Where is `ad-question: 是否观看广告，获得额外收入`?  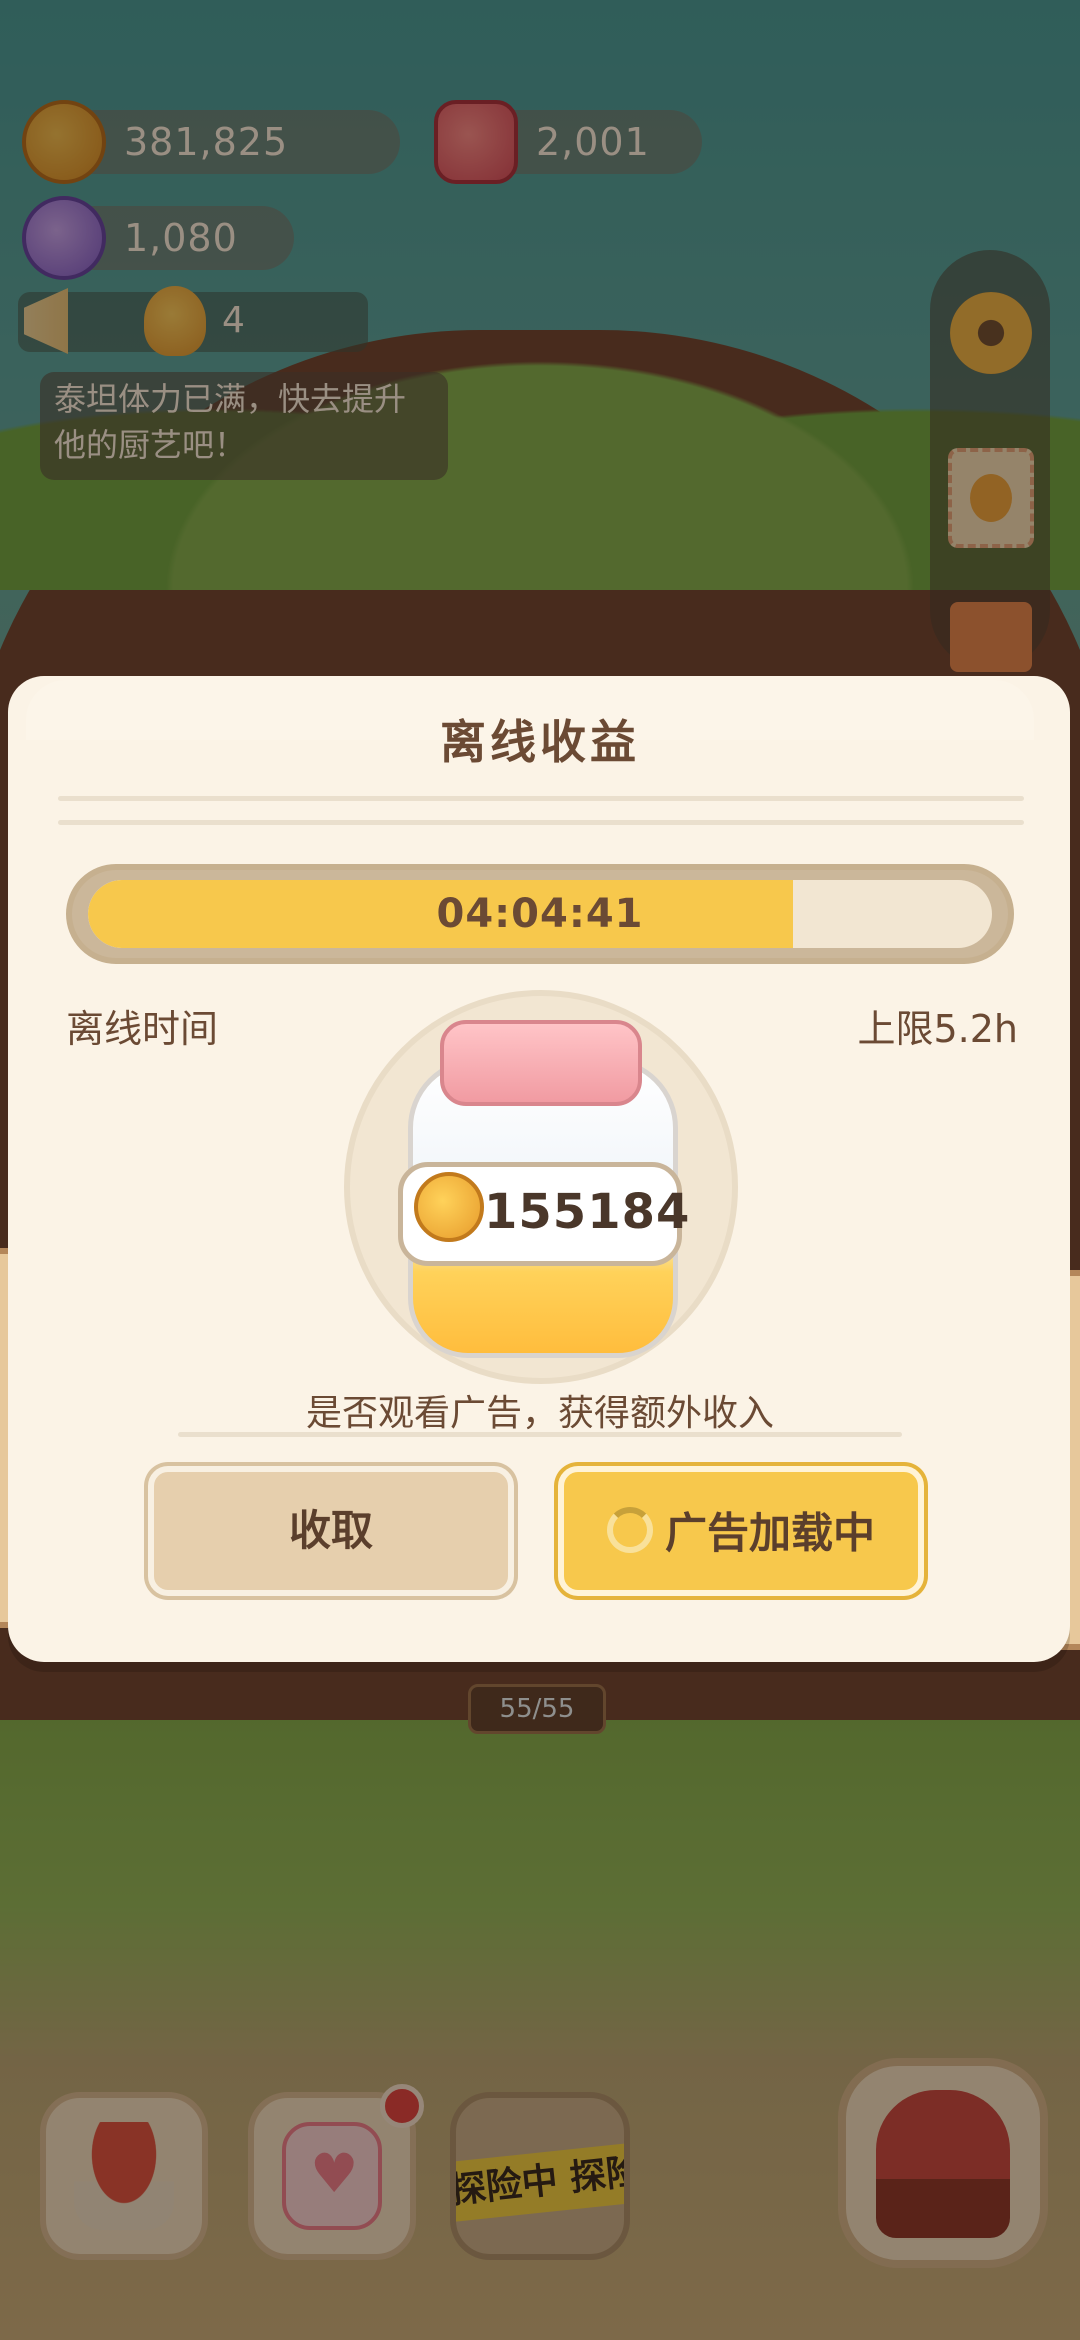
ad-question: 是否观看广告，获得额外收入 is located at coordinates (539, 1413).